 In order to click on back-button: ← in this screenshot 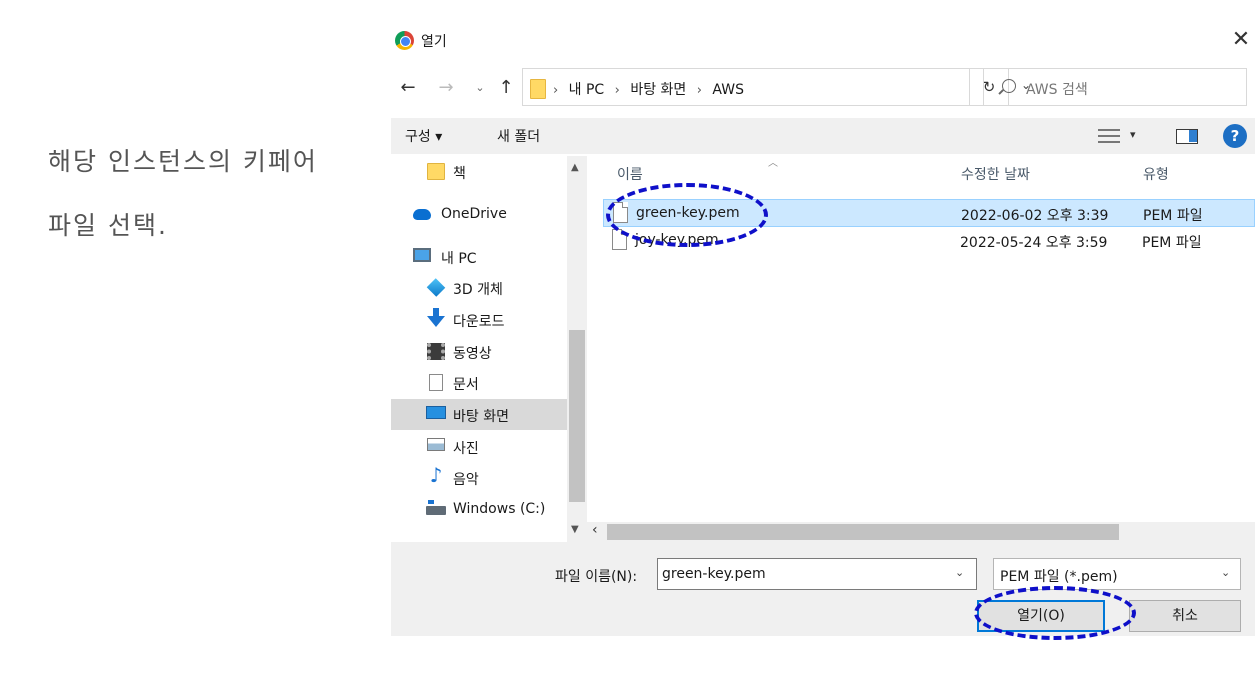, I will do `click(408, 88)`.